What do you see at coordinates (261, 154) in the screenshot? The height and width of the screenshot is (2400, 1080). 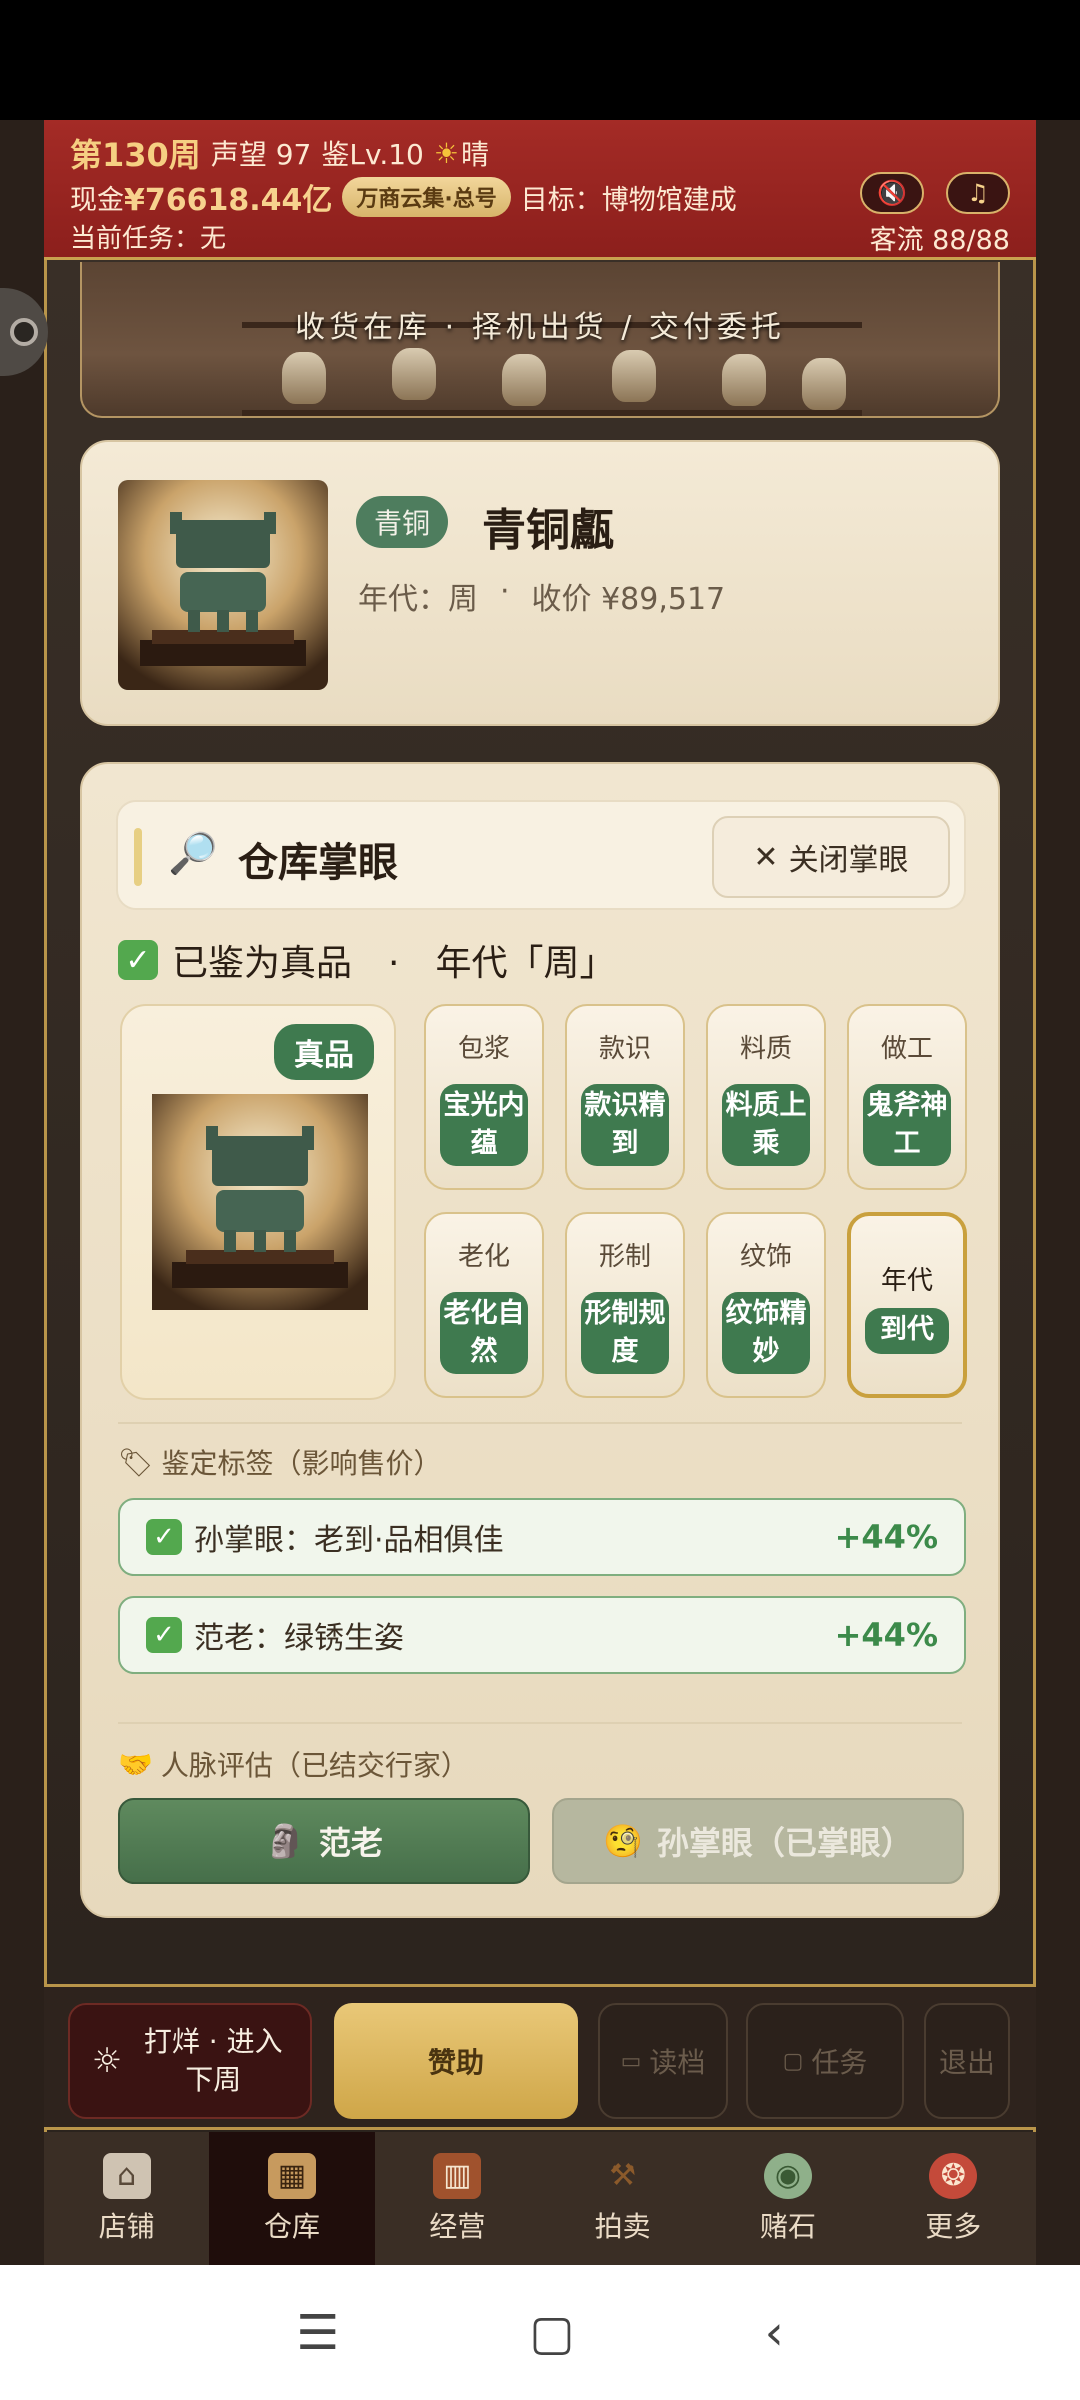 I see `reputation: 声望 97` at bounding box center [261, 154].